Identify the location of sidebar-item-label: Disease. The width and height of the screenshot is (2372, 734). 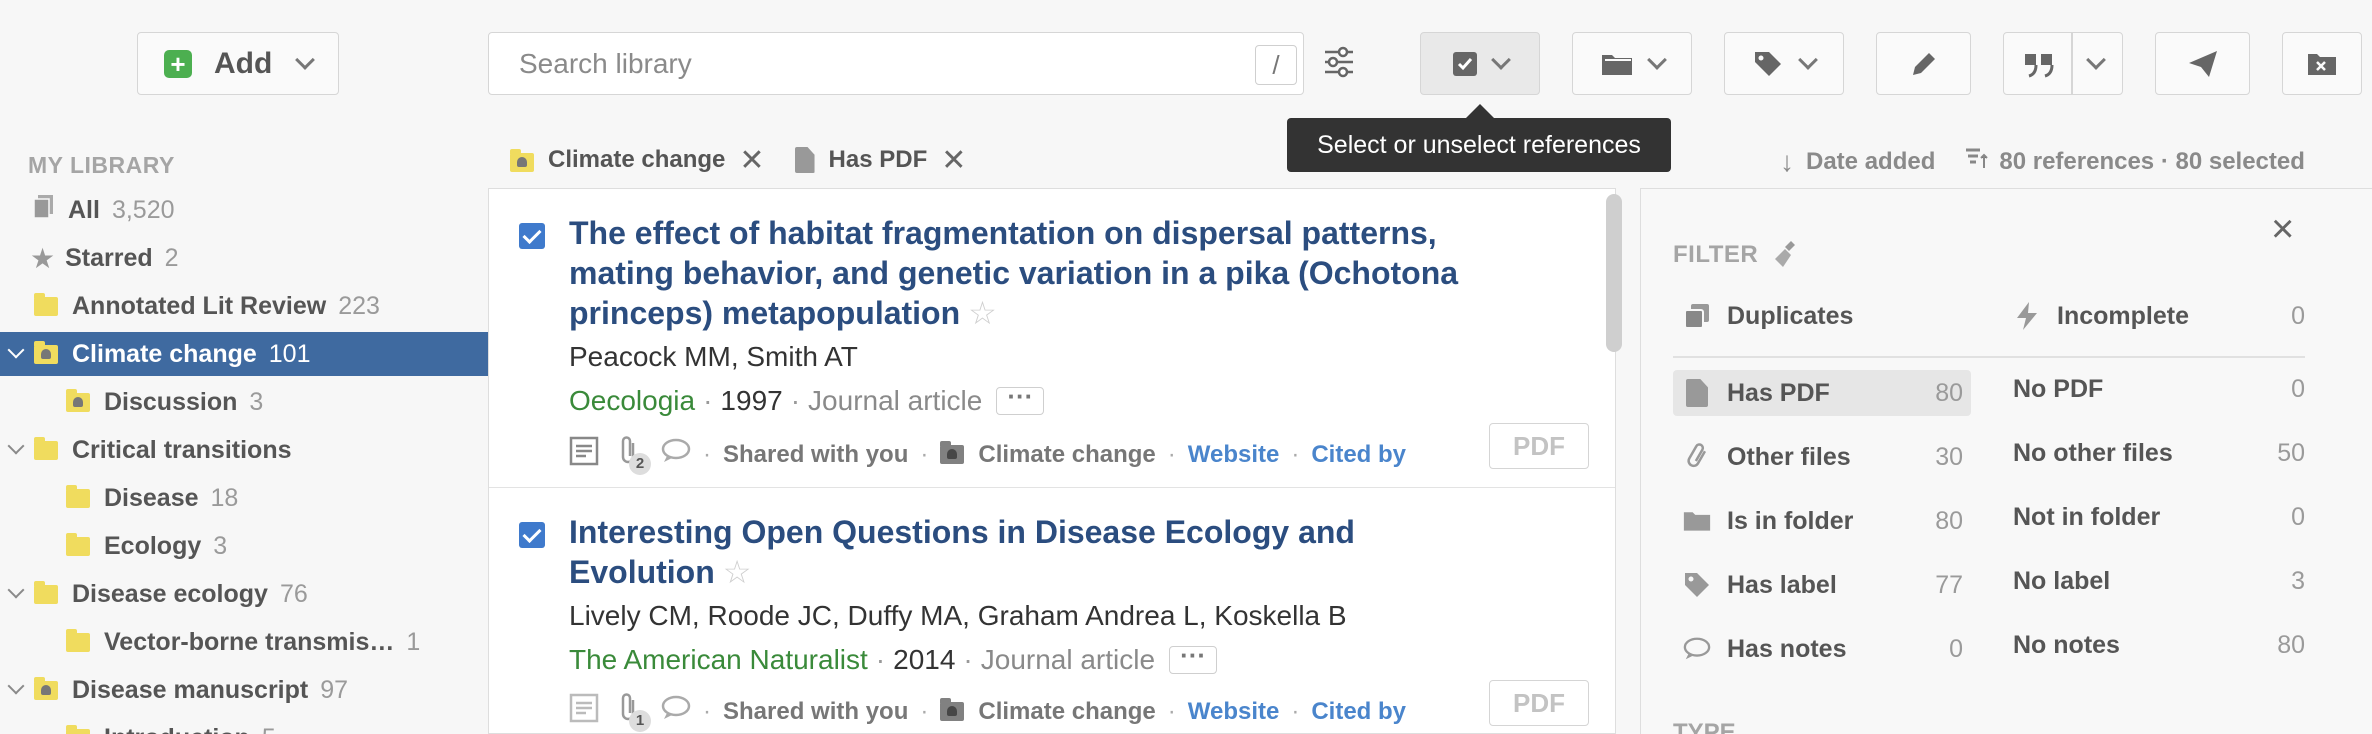
(151, 497).